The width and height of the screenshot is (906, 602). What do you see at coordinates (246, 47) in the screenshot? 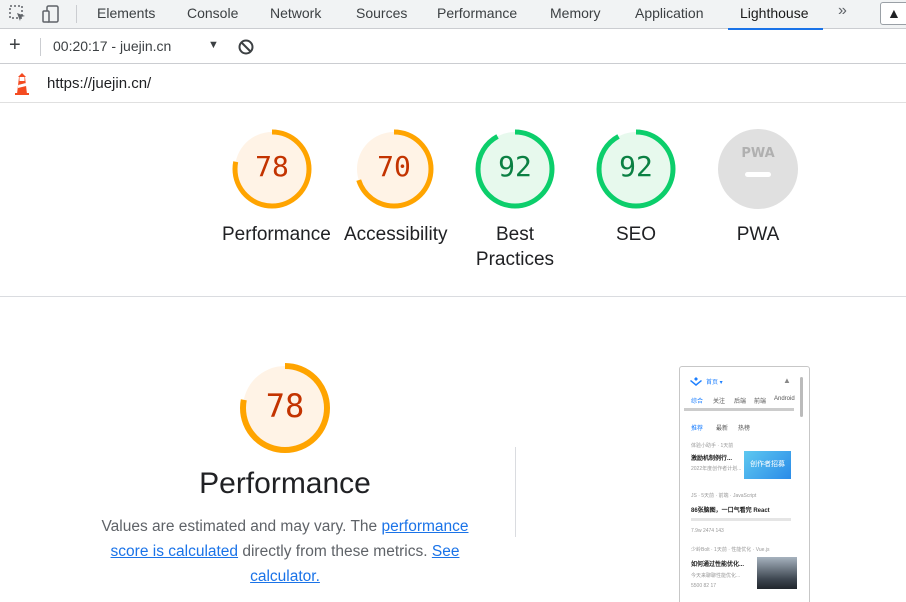
I see `clear-reports-icon` at bounding box center [246, 47].